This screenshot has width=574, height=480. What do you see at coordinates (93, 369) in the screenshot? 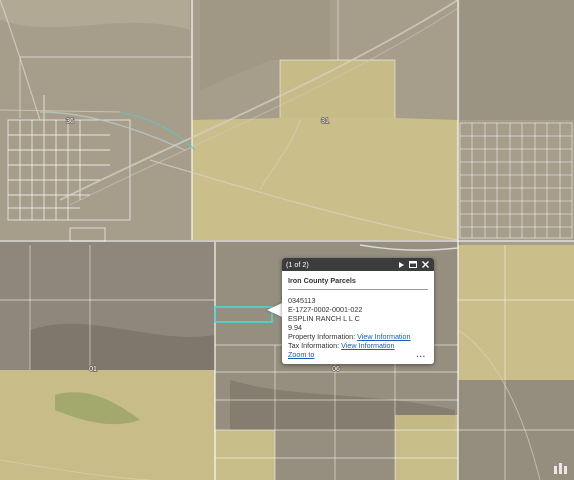
I see `section-label-01: 01` at bounding box center [93, 369].